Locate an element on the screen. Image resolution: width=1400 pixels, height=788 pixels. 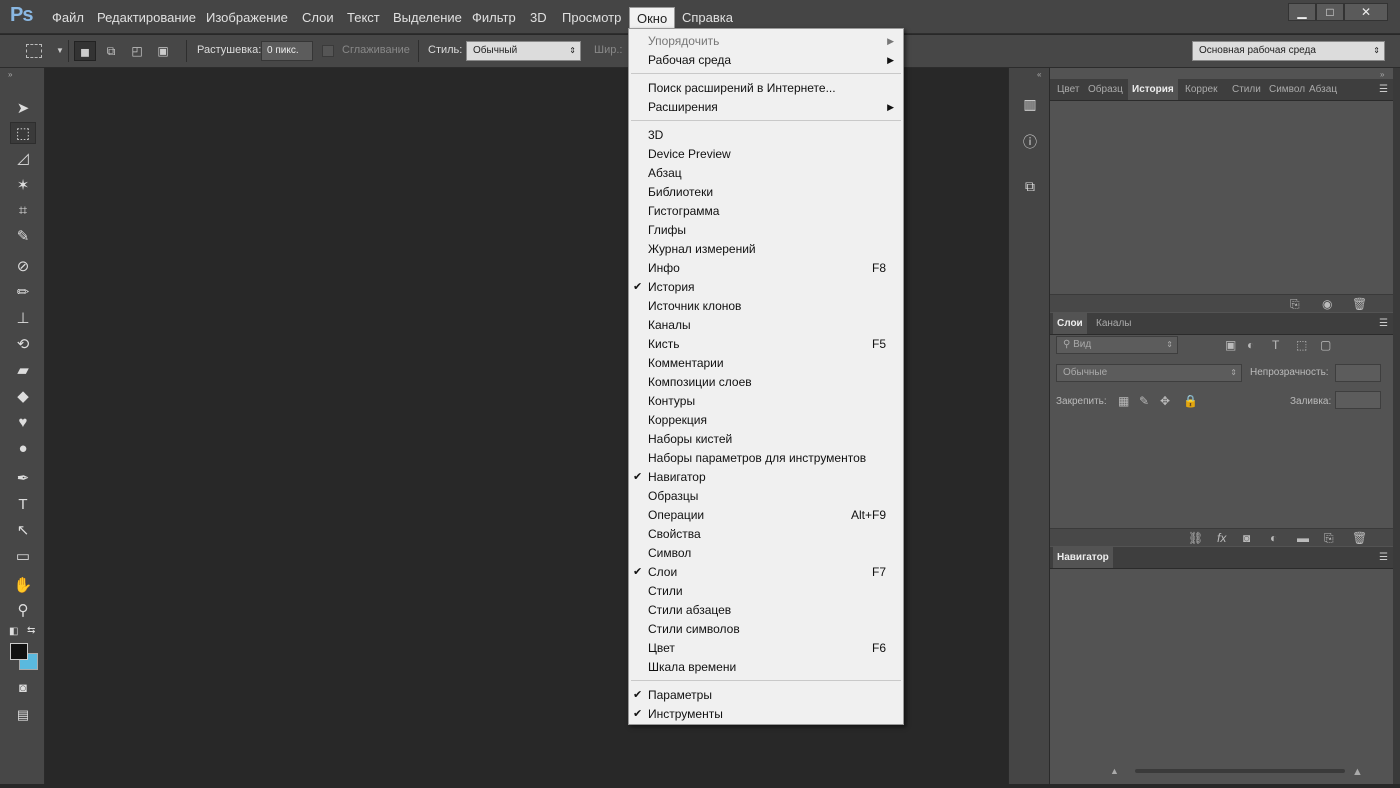
menu-file: Файл is located at coordinates (68, 17).